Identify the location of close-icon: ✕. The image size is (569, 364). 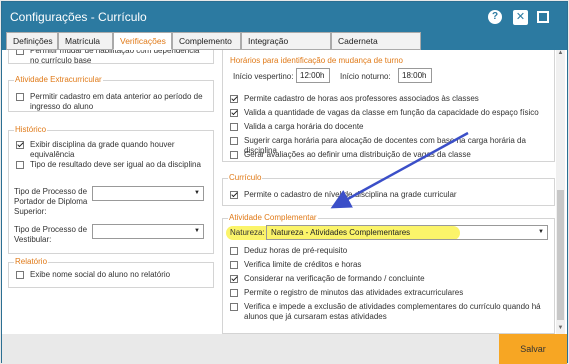
(520, 17).